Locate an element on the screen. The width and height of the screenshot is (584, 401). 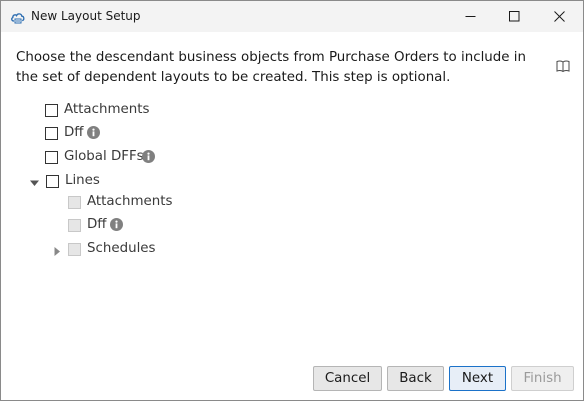
title-bar: New Layout Setup is located at coordinates (292, 16).